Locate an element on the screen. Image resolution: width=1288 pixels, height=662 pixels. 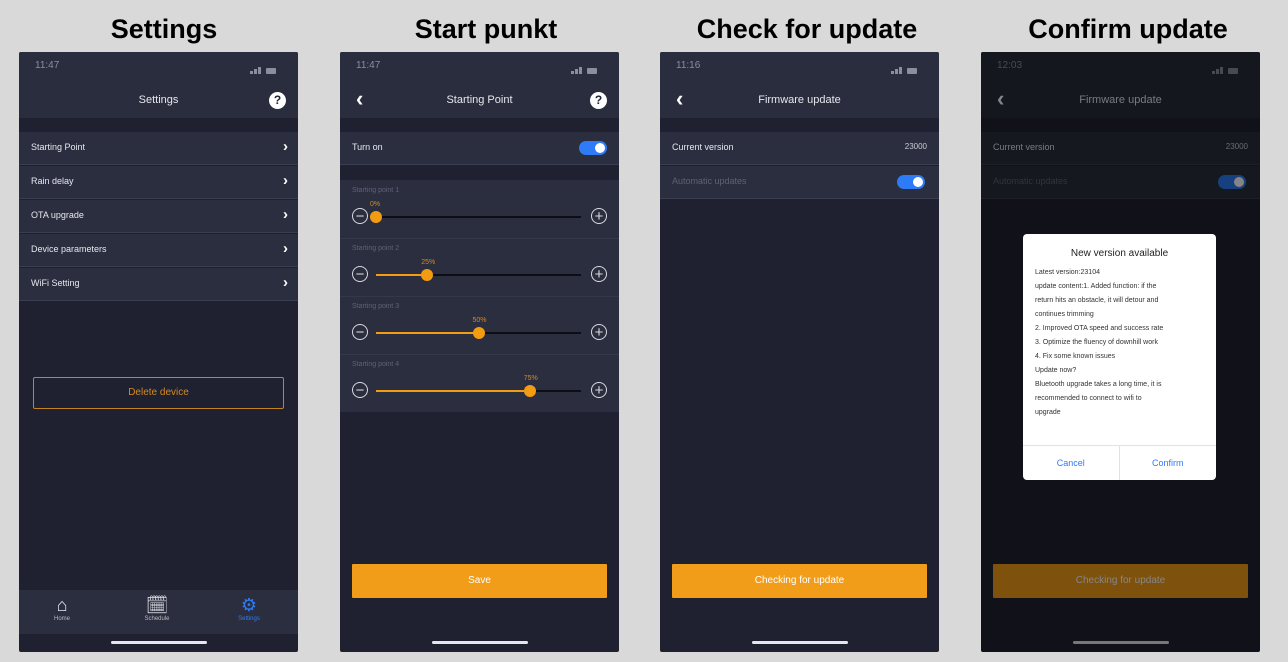
nav-bar: 11:47 Settings ? is located at coordinates (158, 85).